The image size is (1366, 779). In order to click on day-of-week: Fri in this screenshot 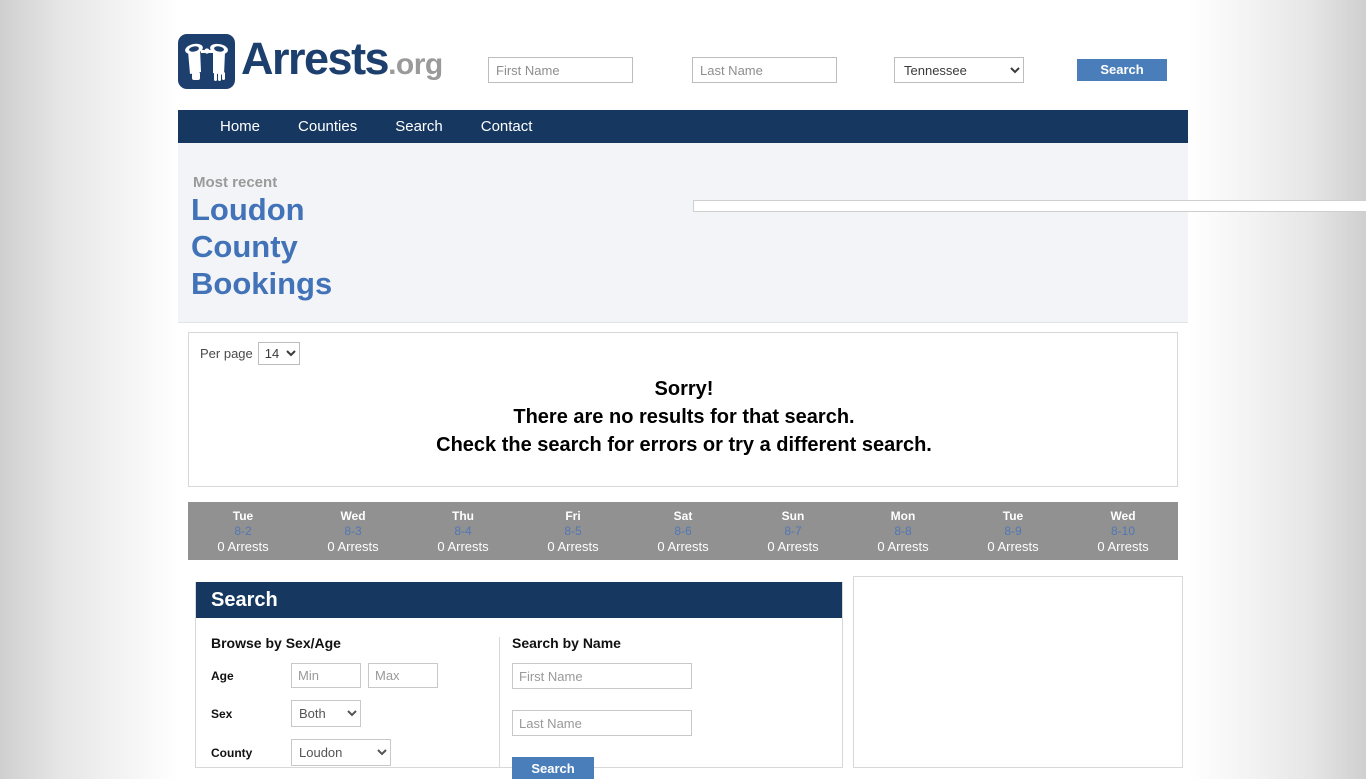, I will do `click(573, 516)`.